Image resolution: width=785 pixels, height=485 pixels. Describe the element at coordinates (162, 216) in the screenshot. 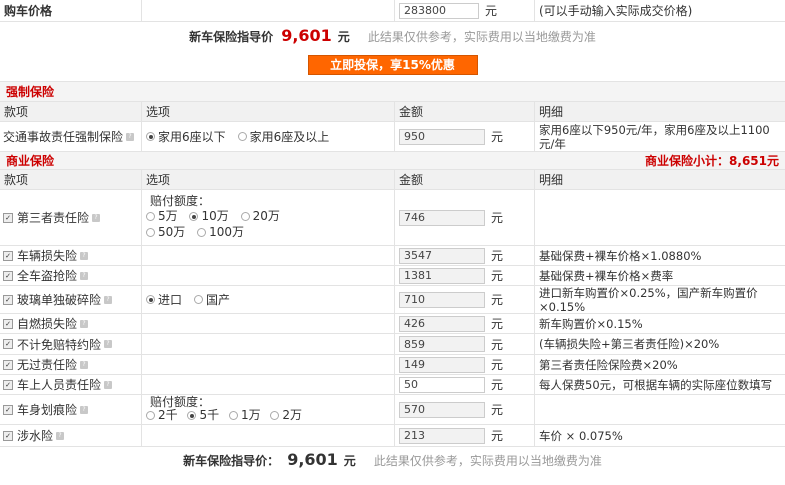

I see `coverage-option-50k: 5万` at that location.